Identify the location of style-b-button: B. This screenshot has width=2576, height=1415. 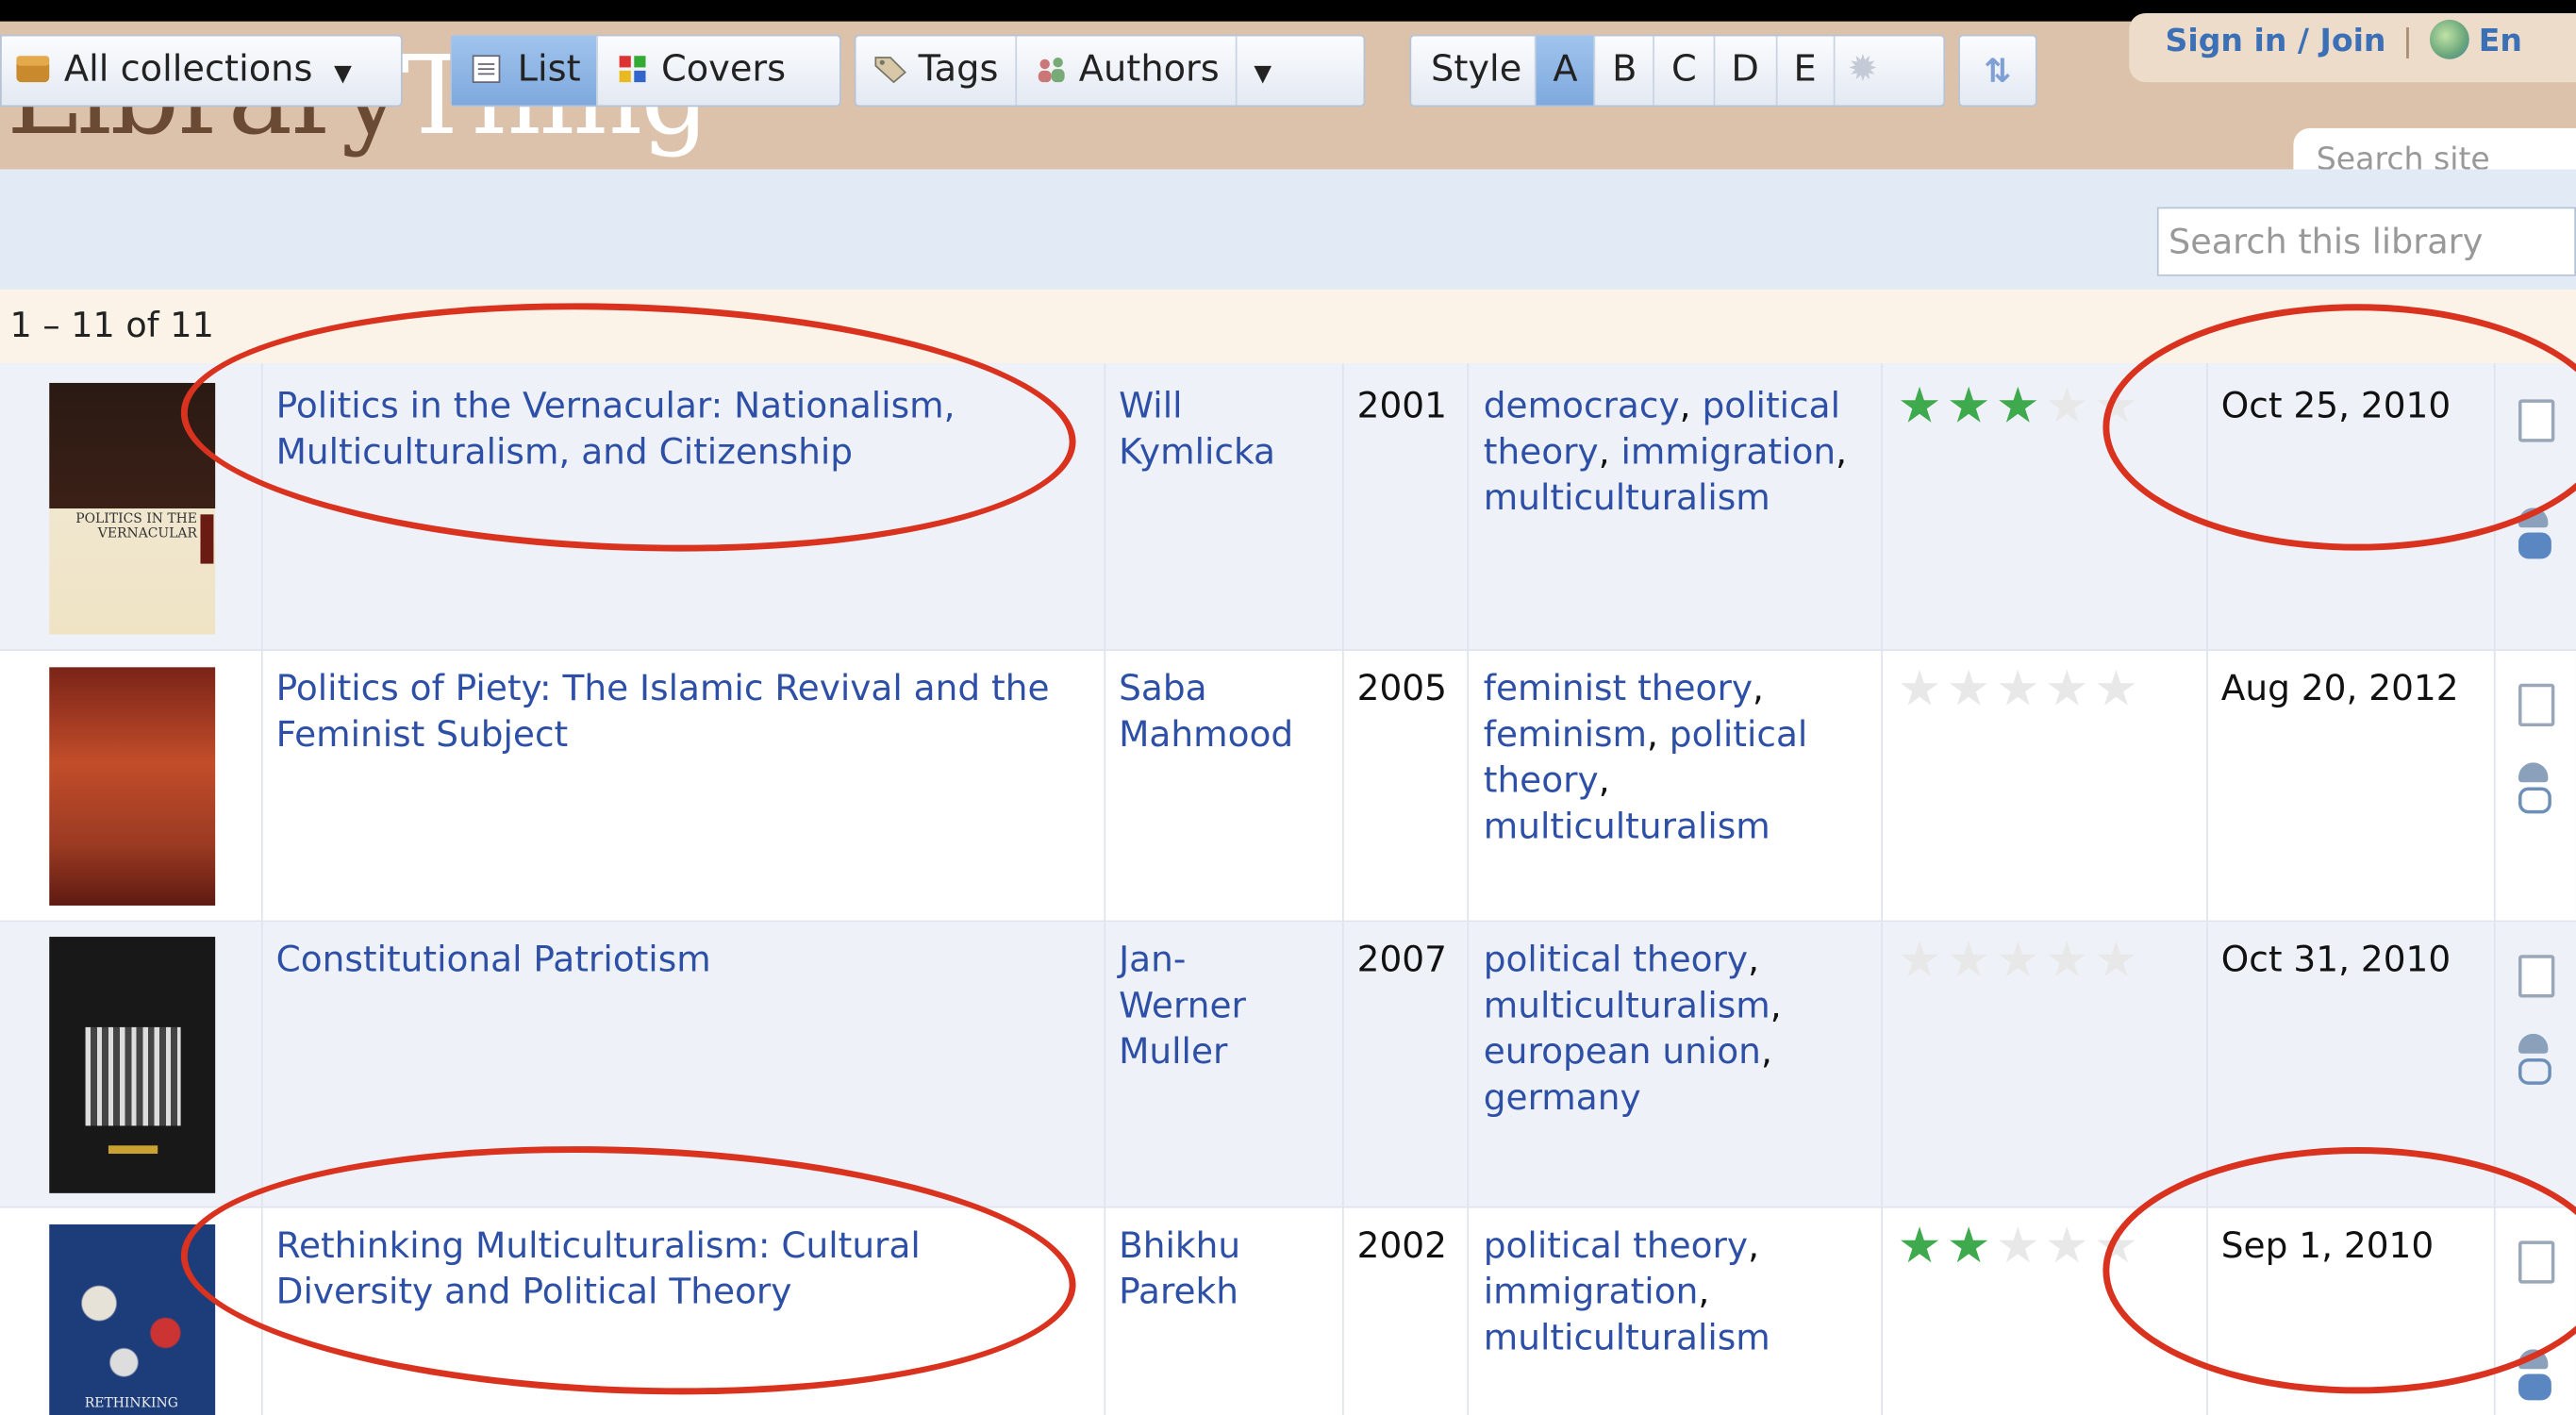
(1626, 71).